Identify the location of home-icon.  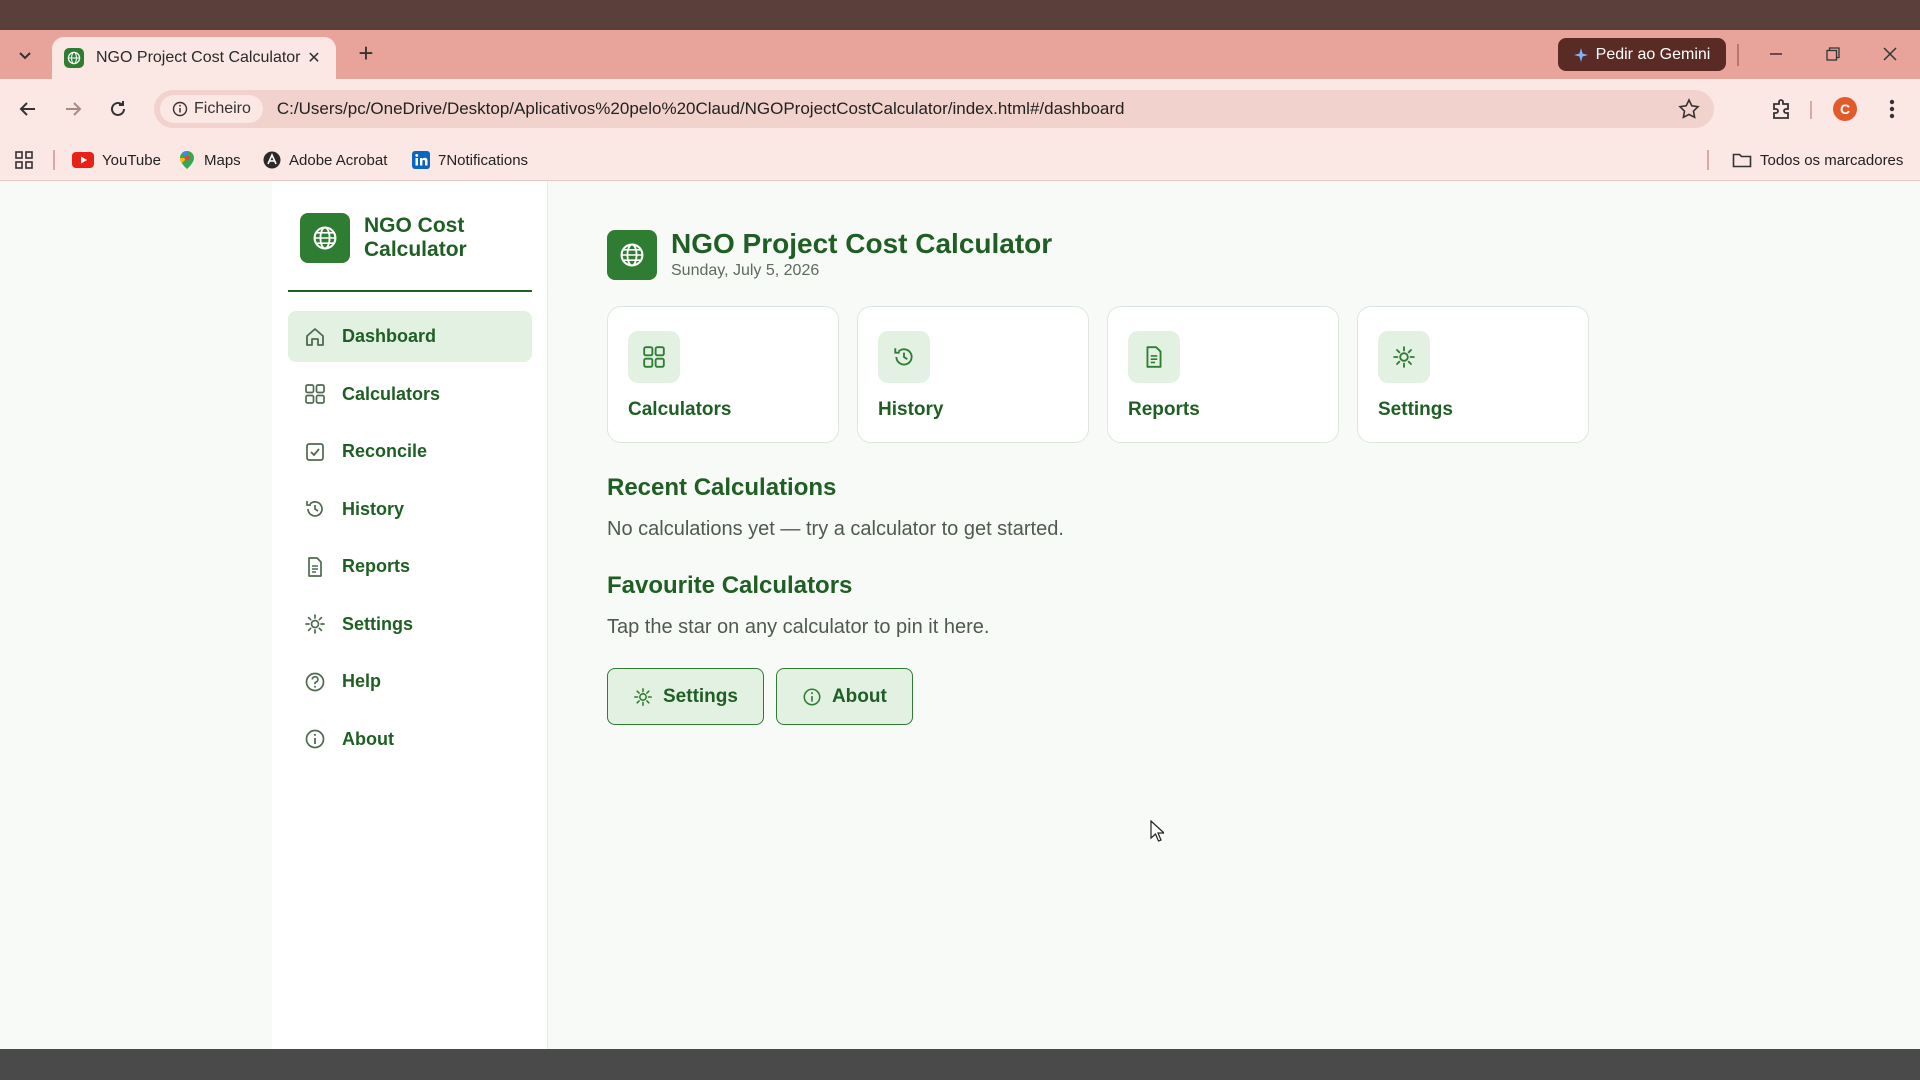
(315, 337).